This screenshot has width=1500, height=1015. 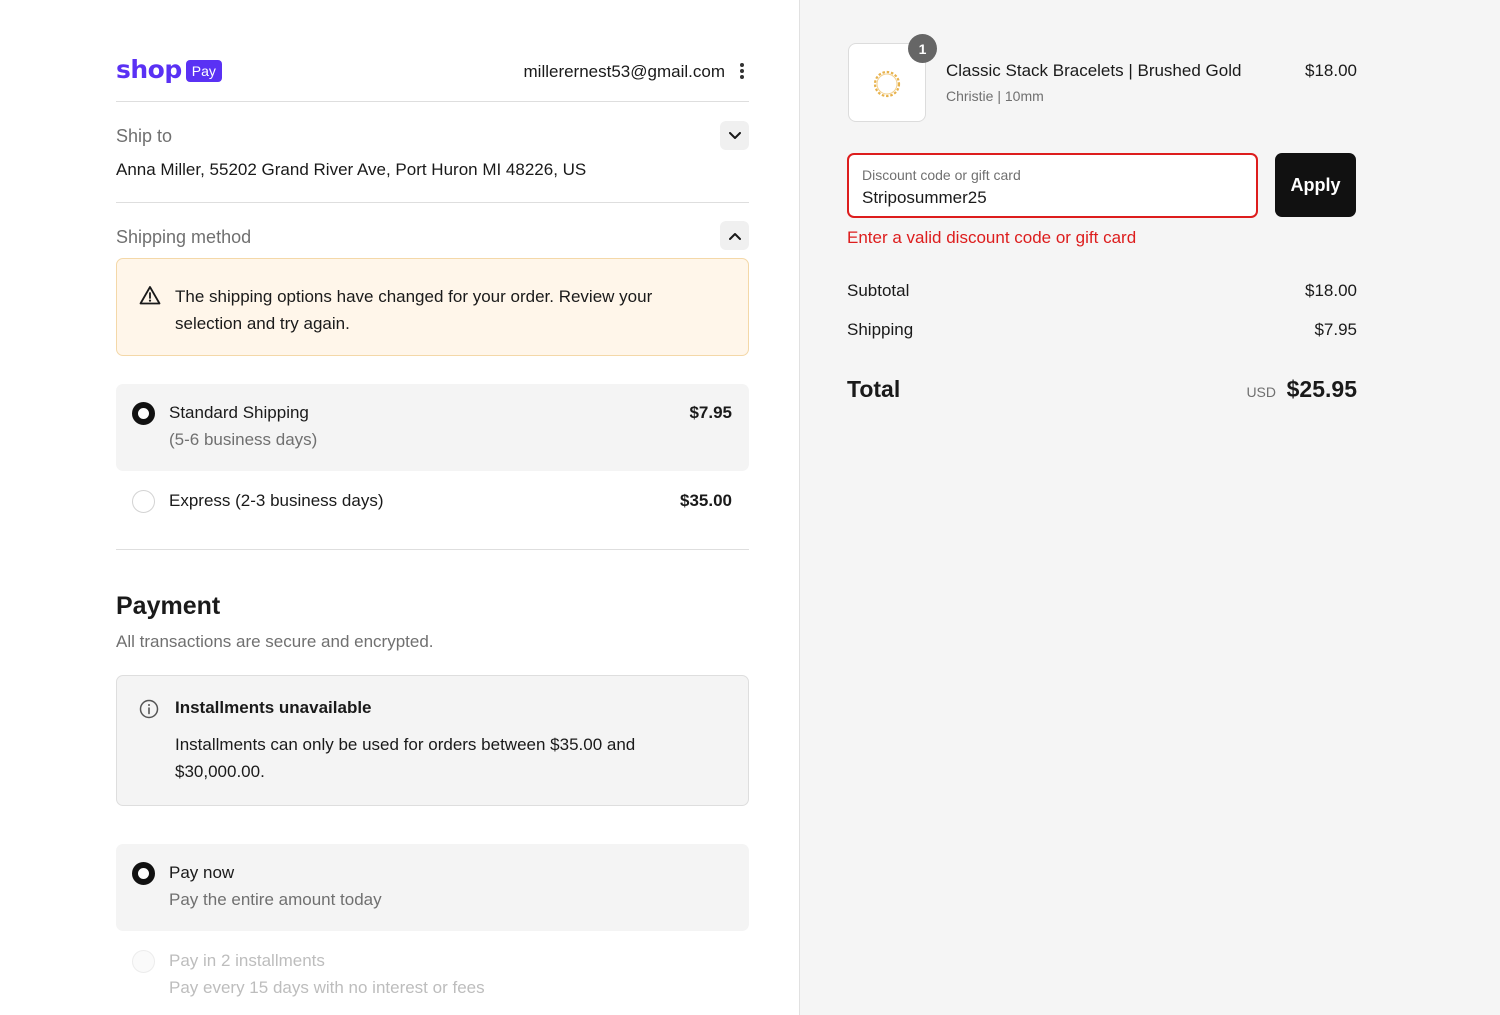 I want to click on shipping-method-label: Shipping method, so click(x=184, y=237).